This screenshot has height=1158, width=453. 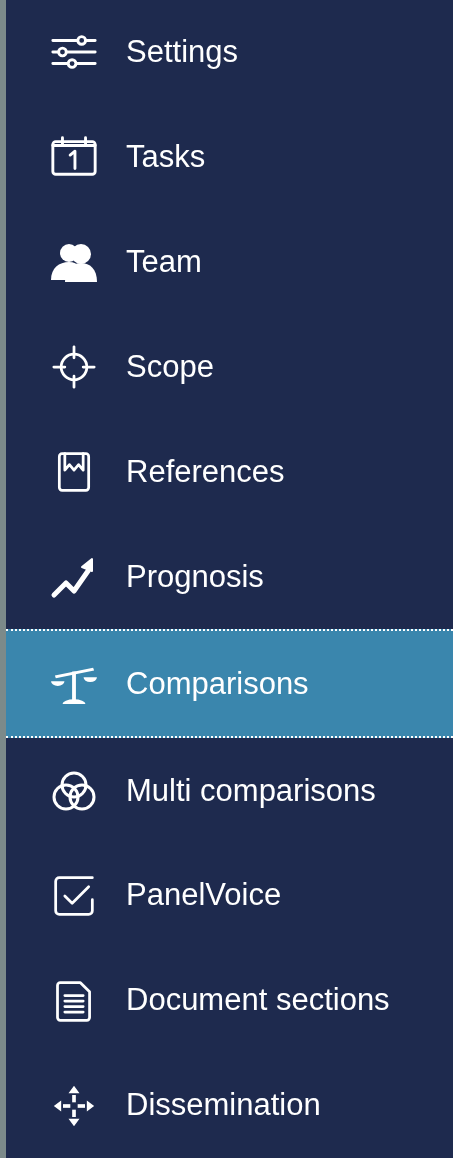 What do you see at coordinates (229, 684) in the screenshot?
I see `sidebar-item: Comparisons` at bounding box center [229, 684].